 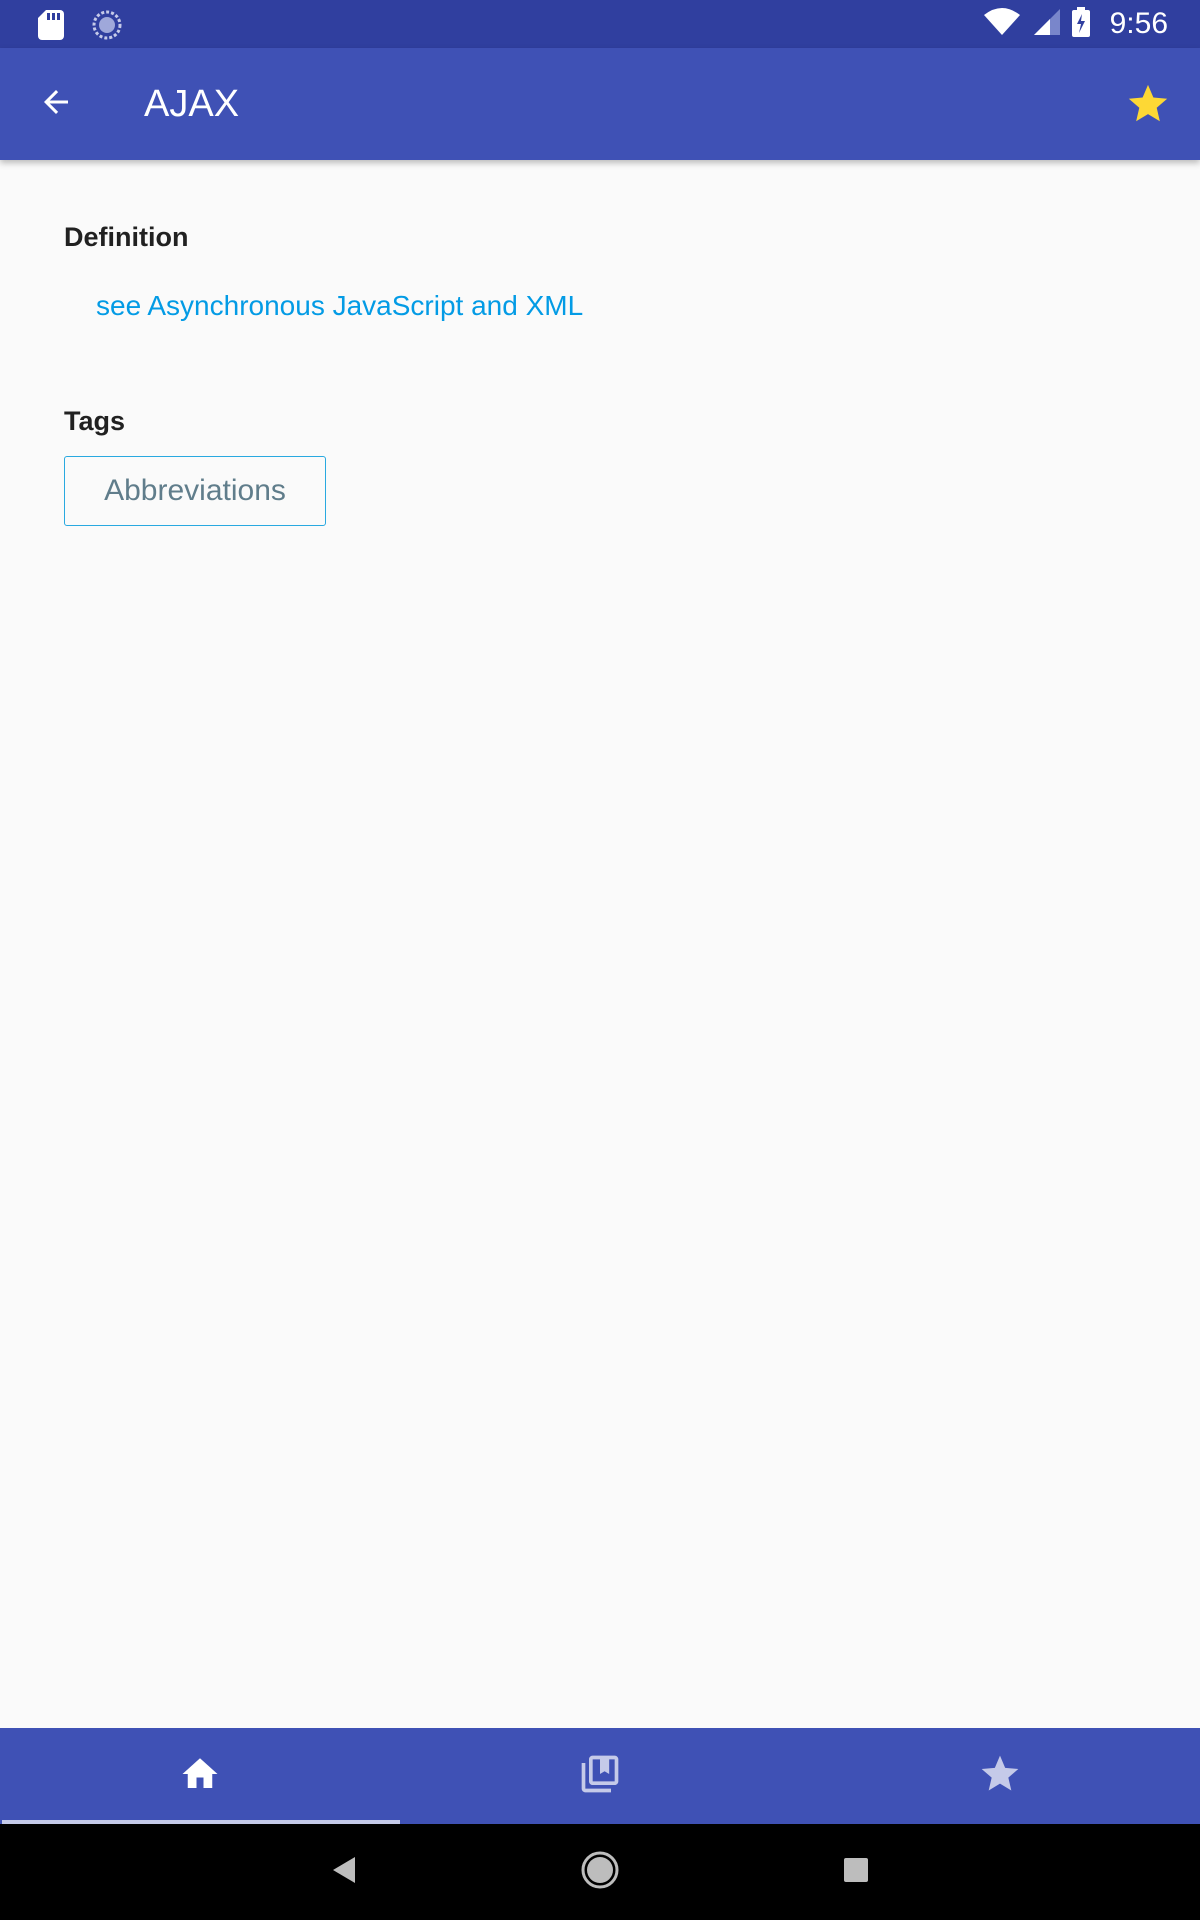 What do you see at coordinates (600, 24) in the screenshot?
I see `status-bar: 9:56` at bounding box center [600, 24].